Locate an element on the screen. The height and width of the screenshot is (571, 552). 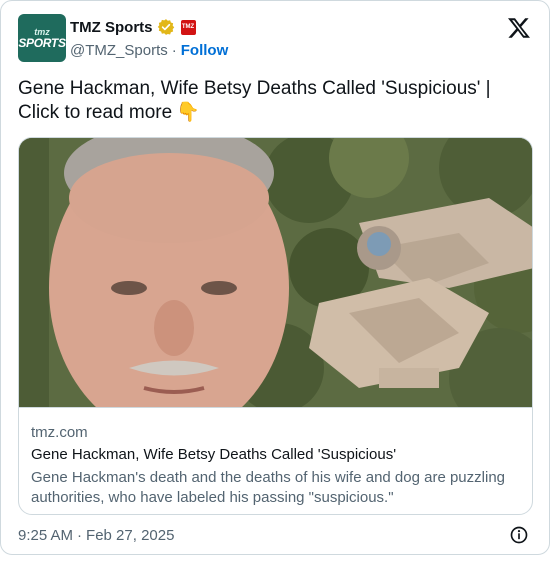
pointing-down-emoji: 👇 is located at coordinates (188, 112).